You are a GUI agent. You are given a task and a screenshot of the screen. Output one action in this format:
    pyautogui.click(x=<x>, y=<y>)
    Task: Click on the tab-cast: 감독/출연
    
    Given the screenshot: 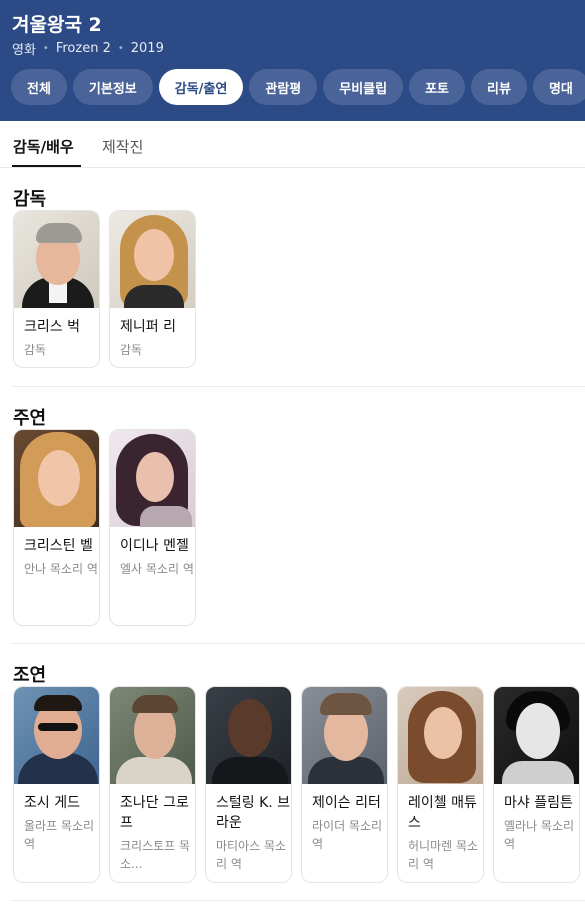 What is the action you would take?
    pyautogui.click(x=201, y=87)
    